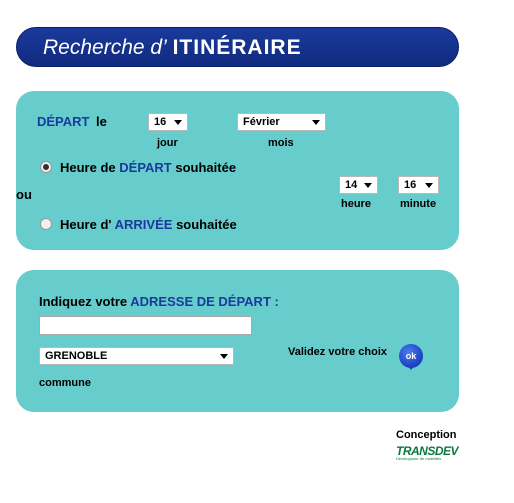 Image resolution: width=514 pixels, height=503 pixels. Describe the element at coordinates (427, 454) in the screenshot. I see `transdev-logo: TRANSDEV Développeur de mobilités` at that location.